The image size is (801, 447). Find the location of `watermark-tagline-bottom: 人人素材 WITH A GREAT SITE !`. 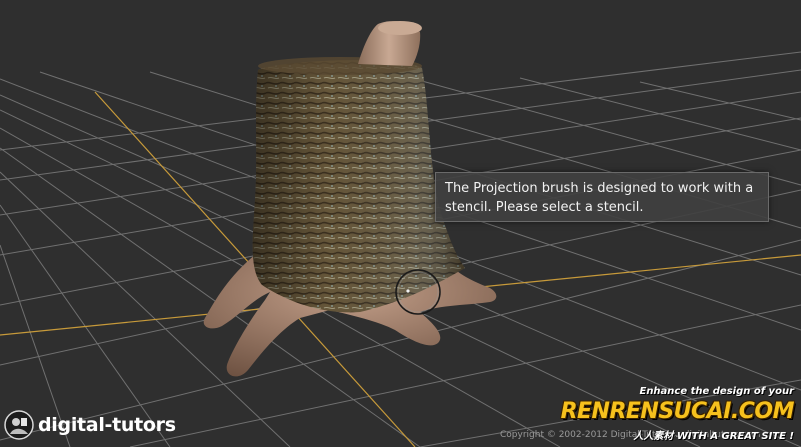

watermark-tagline-bottom: 人人素材 WITH A GREAT SITE ! is located at coordinates (713, 436).